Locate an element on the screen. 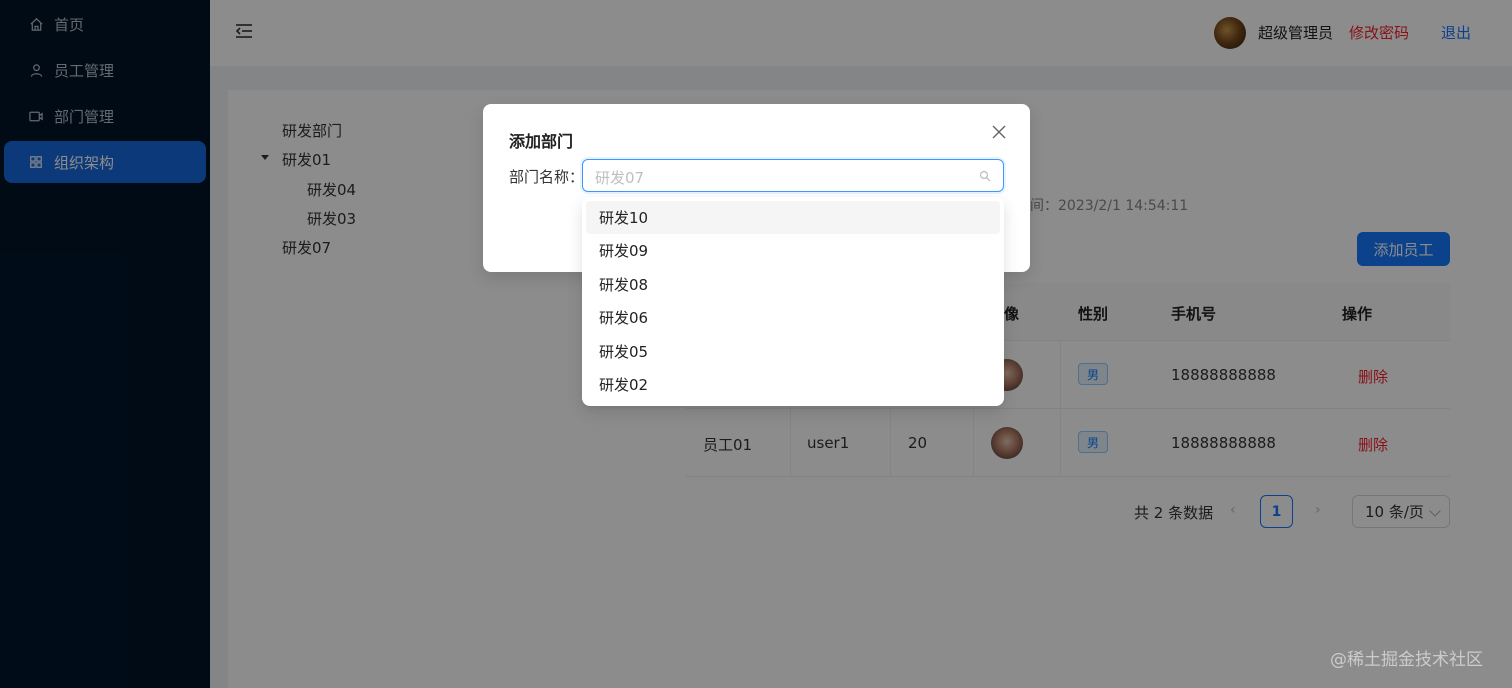 This screenshot has height=688, width=1512. department-name-label: 部门名称： is located at coordinates (547, 177).